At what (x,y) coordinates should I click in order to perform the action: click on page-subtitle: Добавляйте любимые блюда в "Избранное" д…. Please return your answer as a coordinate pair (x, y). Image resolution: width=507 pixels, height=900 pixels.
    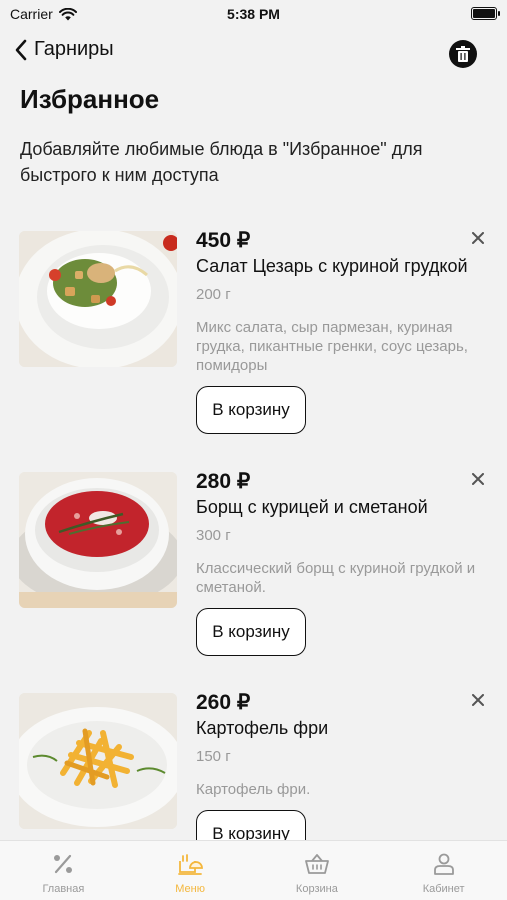
    Looking at the image, I should click on (221, 162).